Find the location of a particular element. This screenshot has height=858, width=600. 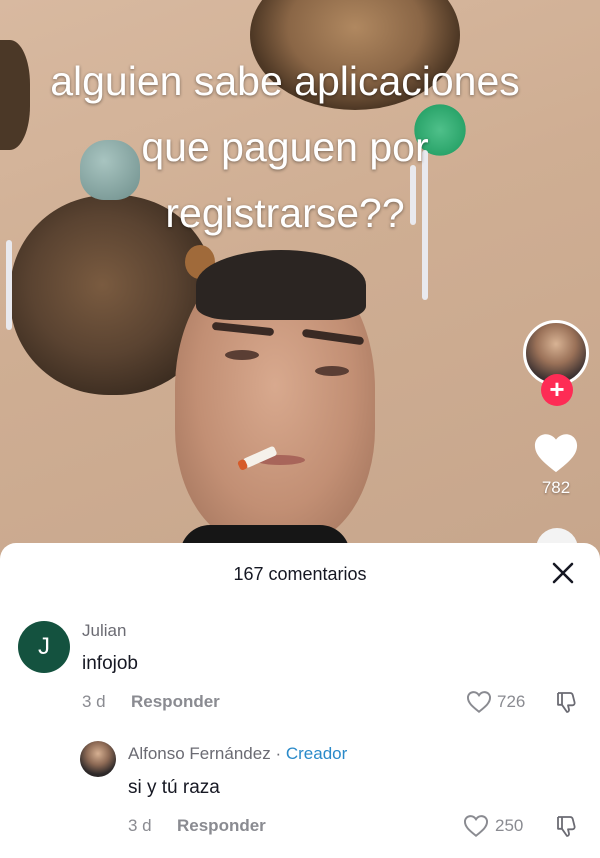

wind-chime is located at coordinates (9, 285).